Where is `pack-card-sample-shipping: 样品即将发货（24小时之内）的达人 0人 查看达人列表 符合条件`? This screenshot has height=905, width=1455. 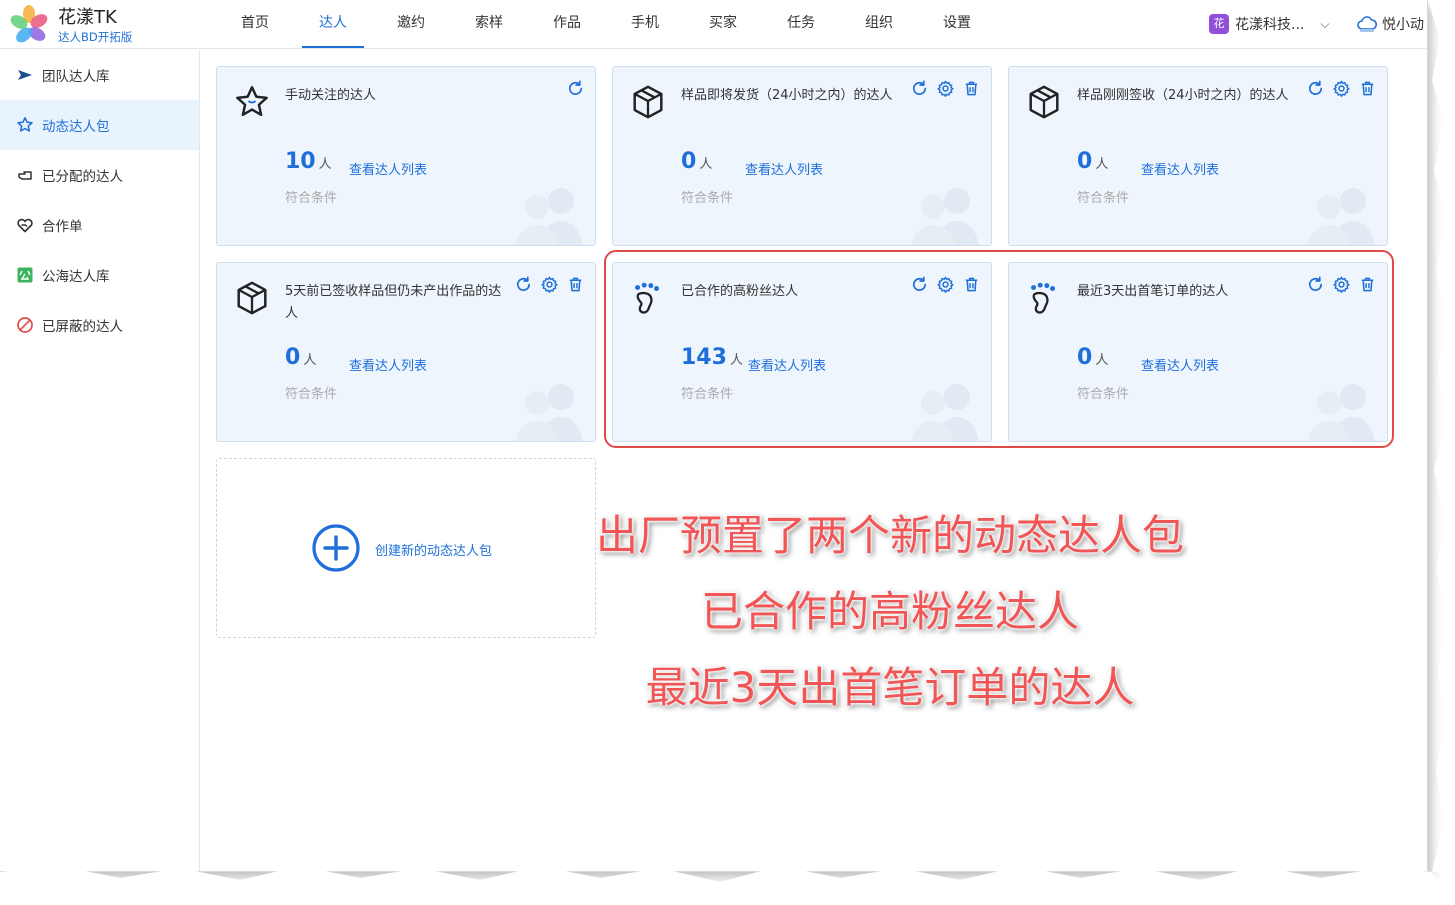
pack-card-sample-shipping: 样品即将发货（24小时之内）的达人 0人 查看达人列表 符合条件 is located at coordinates (802, 156).